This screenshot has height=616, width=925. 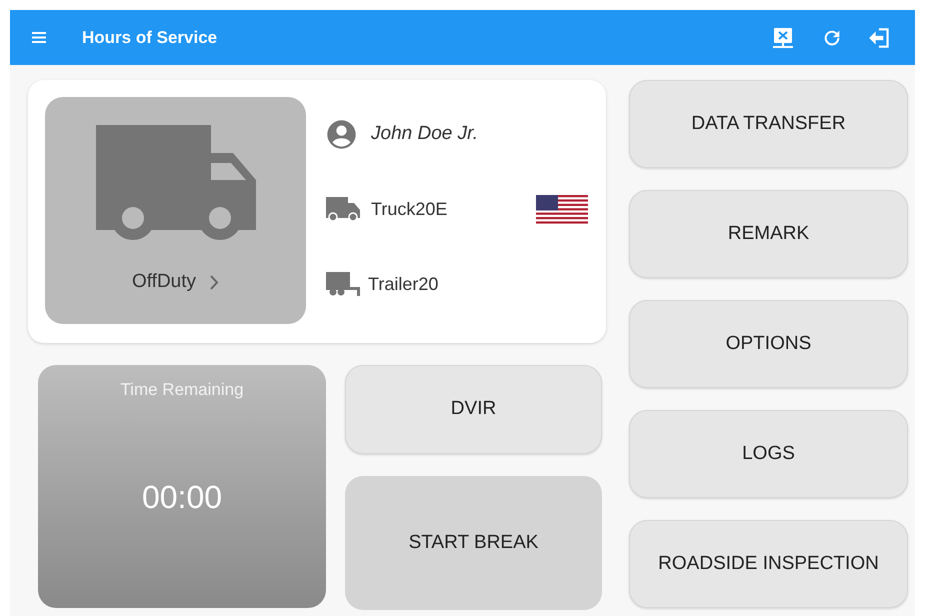 What do you see at coordinates (409, 209) in the screenshot?
I see `truck-id: Truck20E` at bounding box center [409, 209].